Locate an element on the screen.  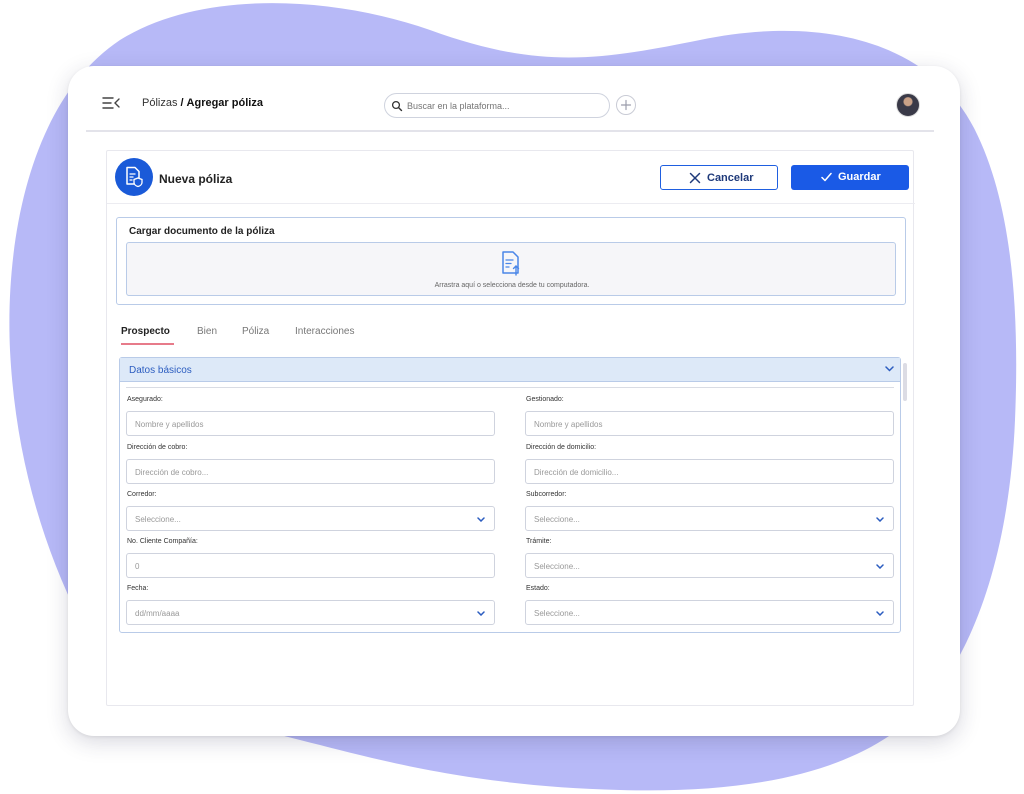
policy-document-icon is located at coordinates (134, 177).